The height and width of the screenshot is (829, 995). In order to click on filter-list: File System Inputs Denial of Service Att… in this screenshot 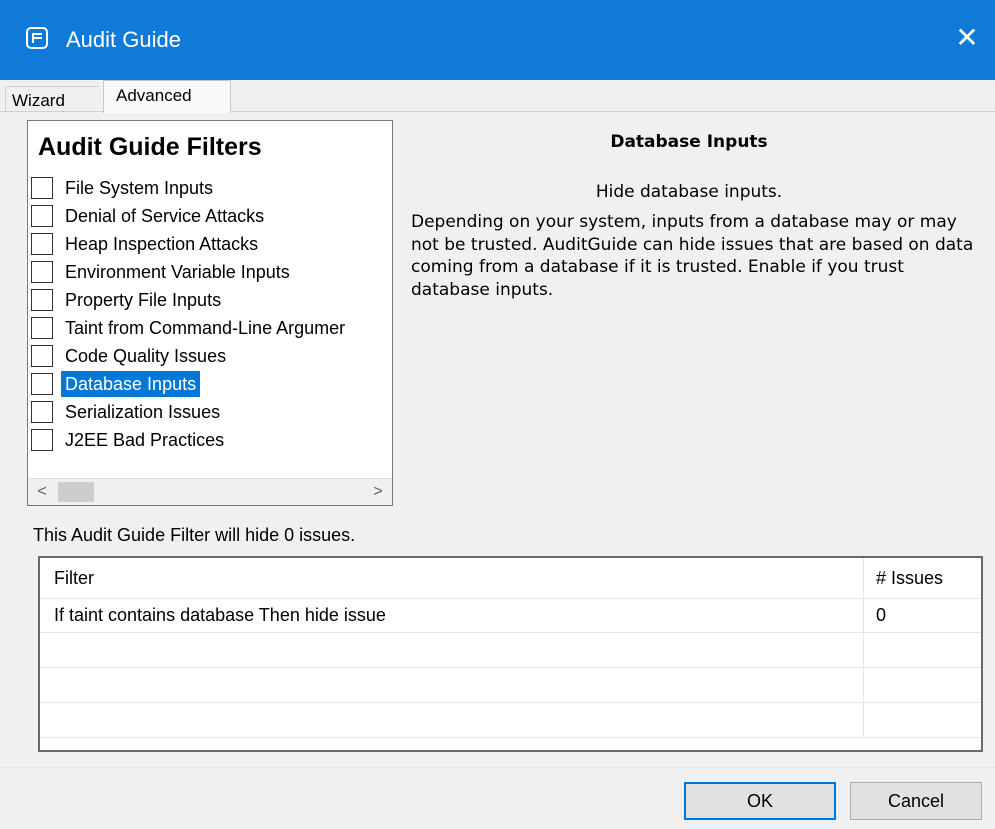, I will do `click(210, 315)`.